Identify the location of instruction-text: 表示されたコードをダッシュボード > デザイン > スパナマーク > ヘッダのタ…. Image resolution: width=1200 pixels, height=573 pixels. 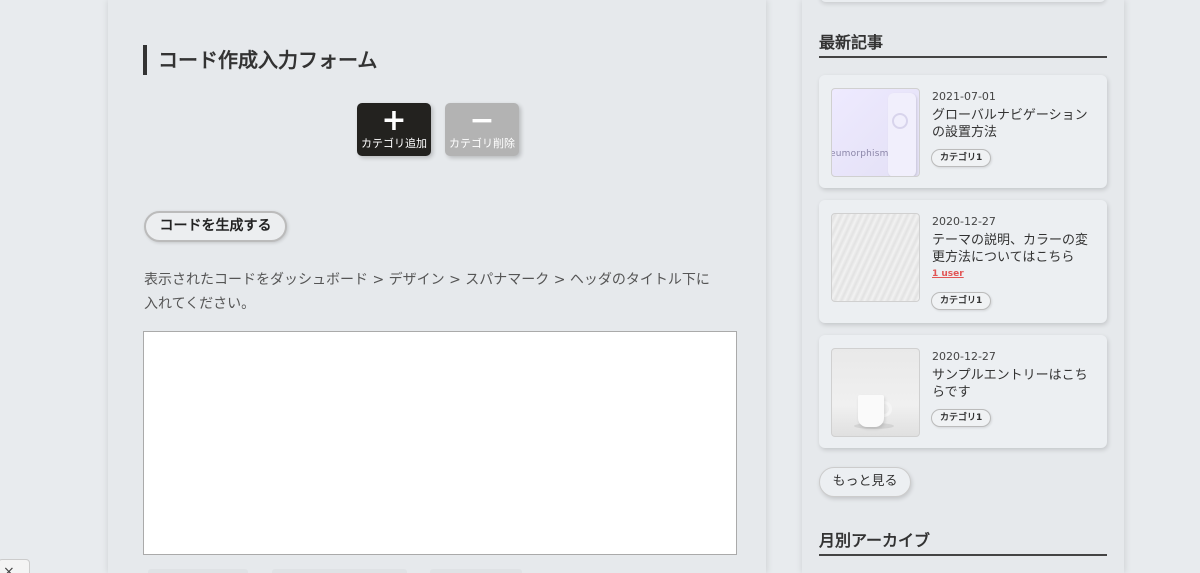
(444, 292).